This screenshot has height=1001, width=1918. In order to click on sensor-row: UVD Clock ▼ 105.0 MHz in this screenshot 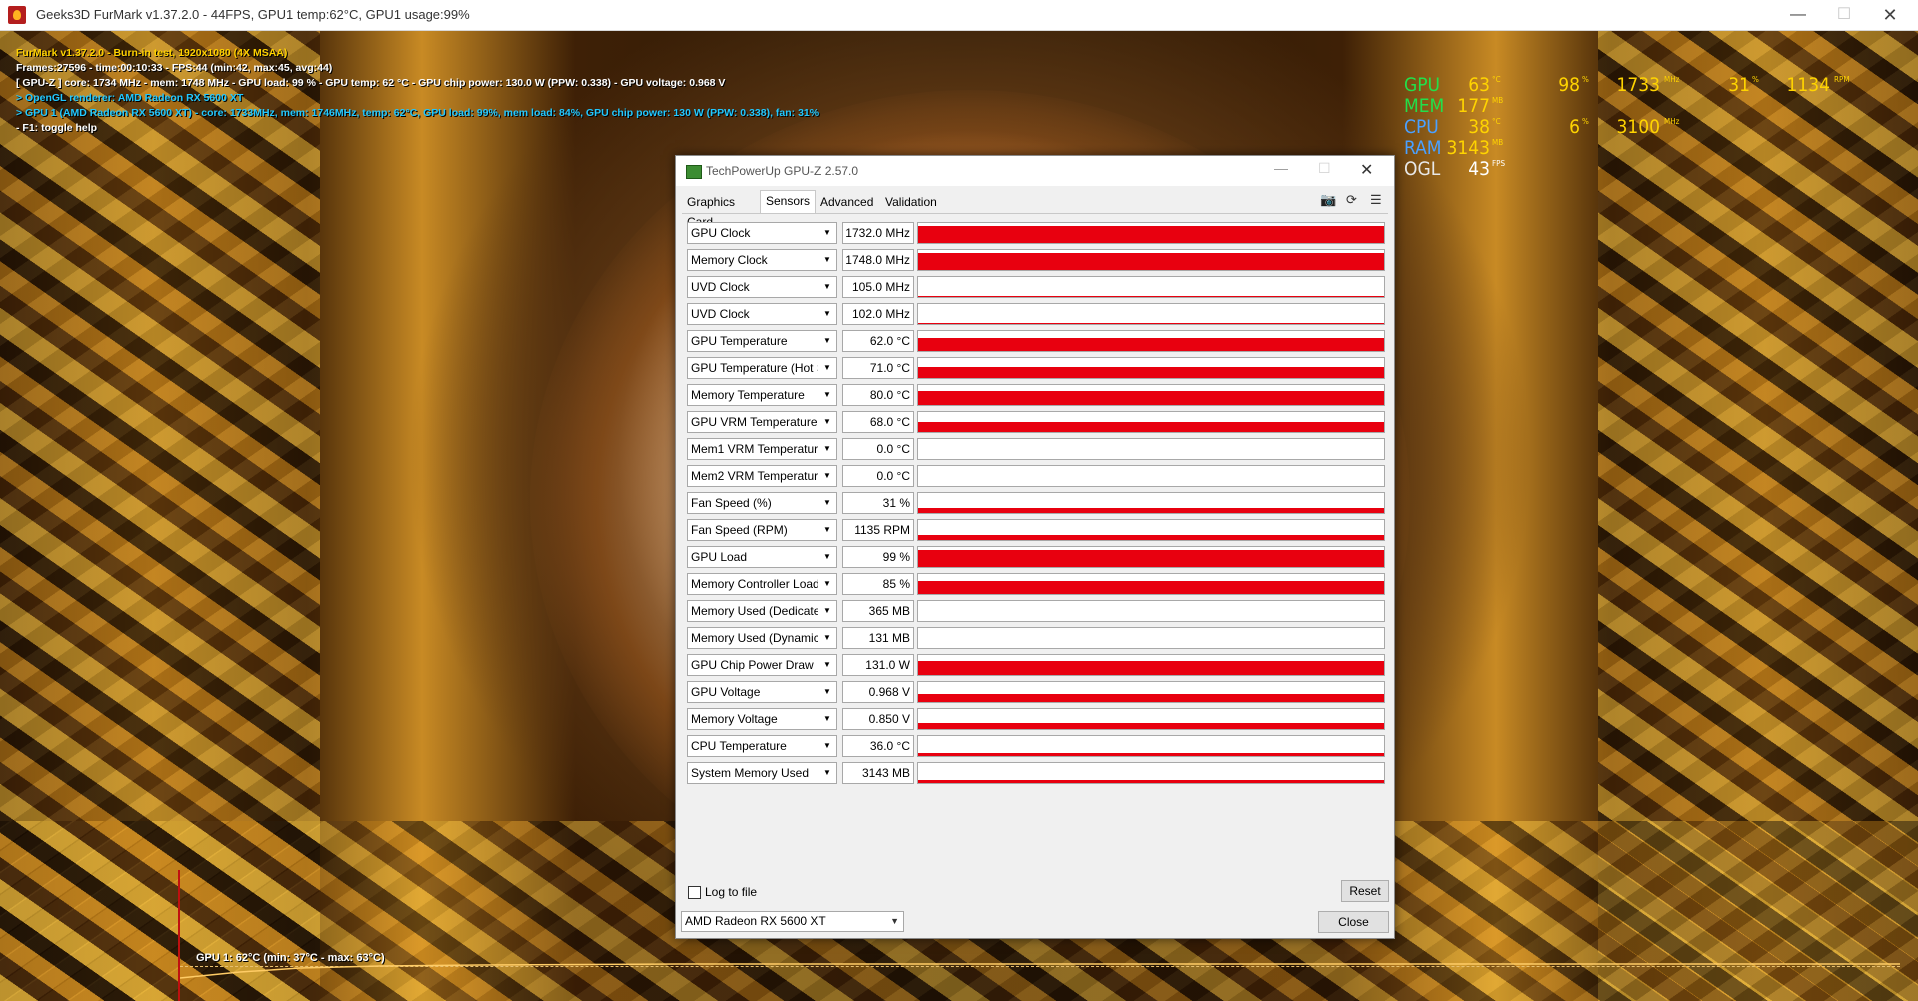, I will do `click(1037, 287)`.